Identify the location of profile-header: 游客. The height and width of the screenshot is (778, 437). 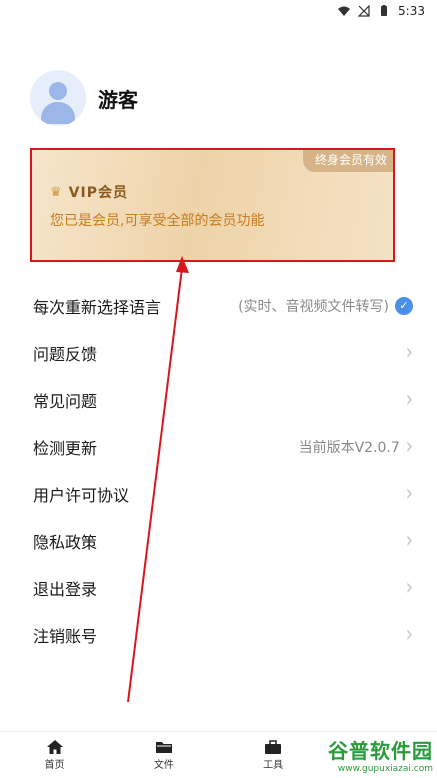
(84, 98).